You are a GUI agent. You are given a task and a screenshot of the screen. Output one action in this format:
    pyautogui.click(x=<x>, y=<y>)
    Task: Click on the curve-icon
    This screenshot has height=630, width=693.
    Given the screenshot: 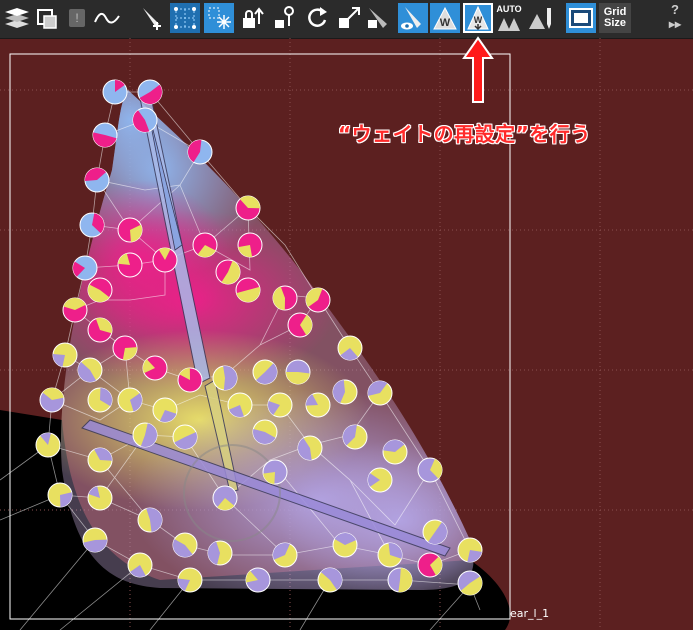 What is the action you would take?
    pyautogui.click(x=107, y=18)
    